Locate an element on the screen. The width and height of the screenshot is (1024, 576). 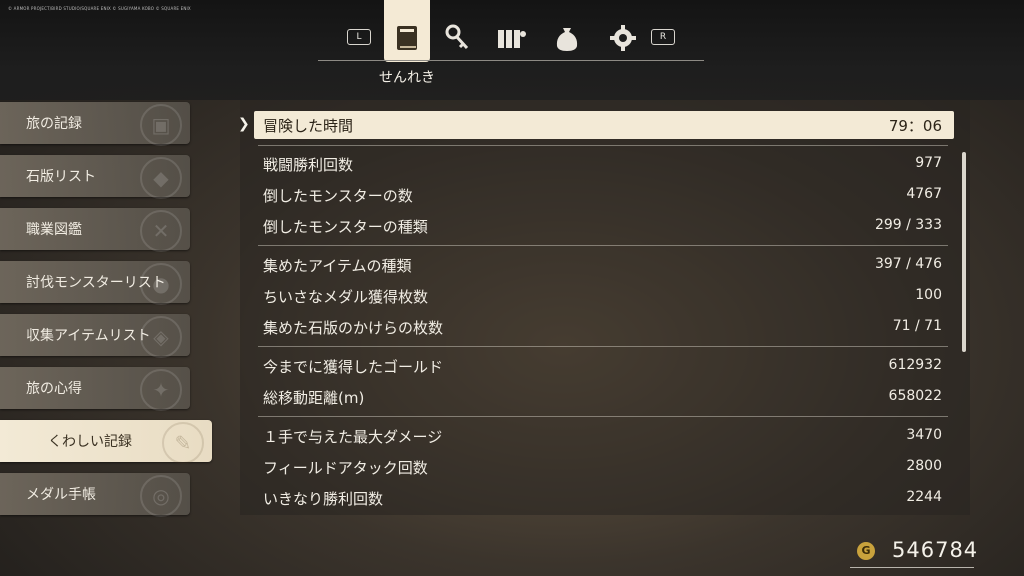
scrollbar is located at coordinates (964, 252).